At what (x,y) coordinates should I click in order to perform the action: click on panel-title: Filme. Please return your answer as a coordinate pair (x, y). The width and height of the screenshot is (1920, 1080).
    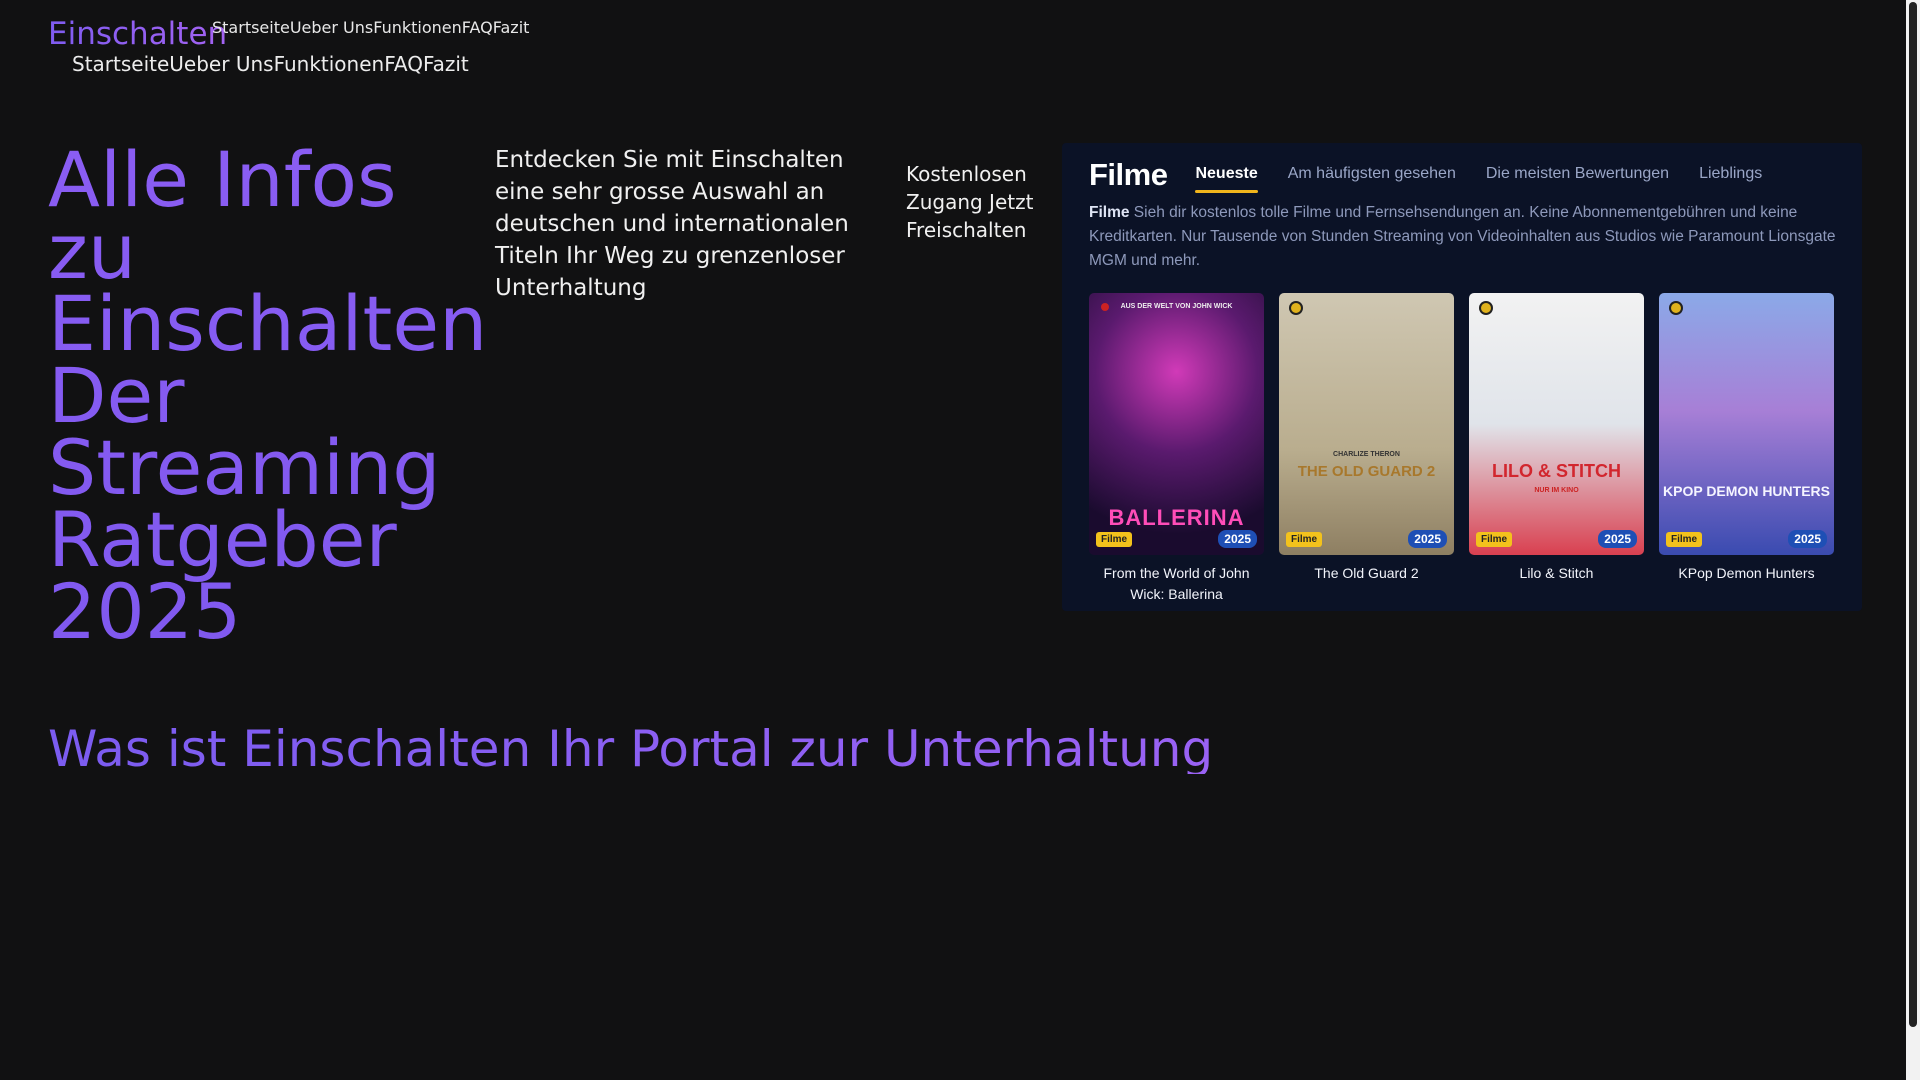
    Looking at the image, I should click on (1128, 174).